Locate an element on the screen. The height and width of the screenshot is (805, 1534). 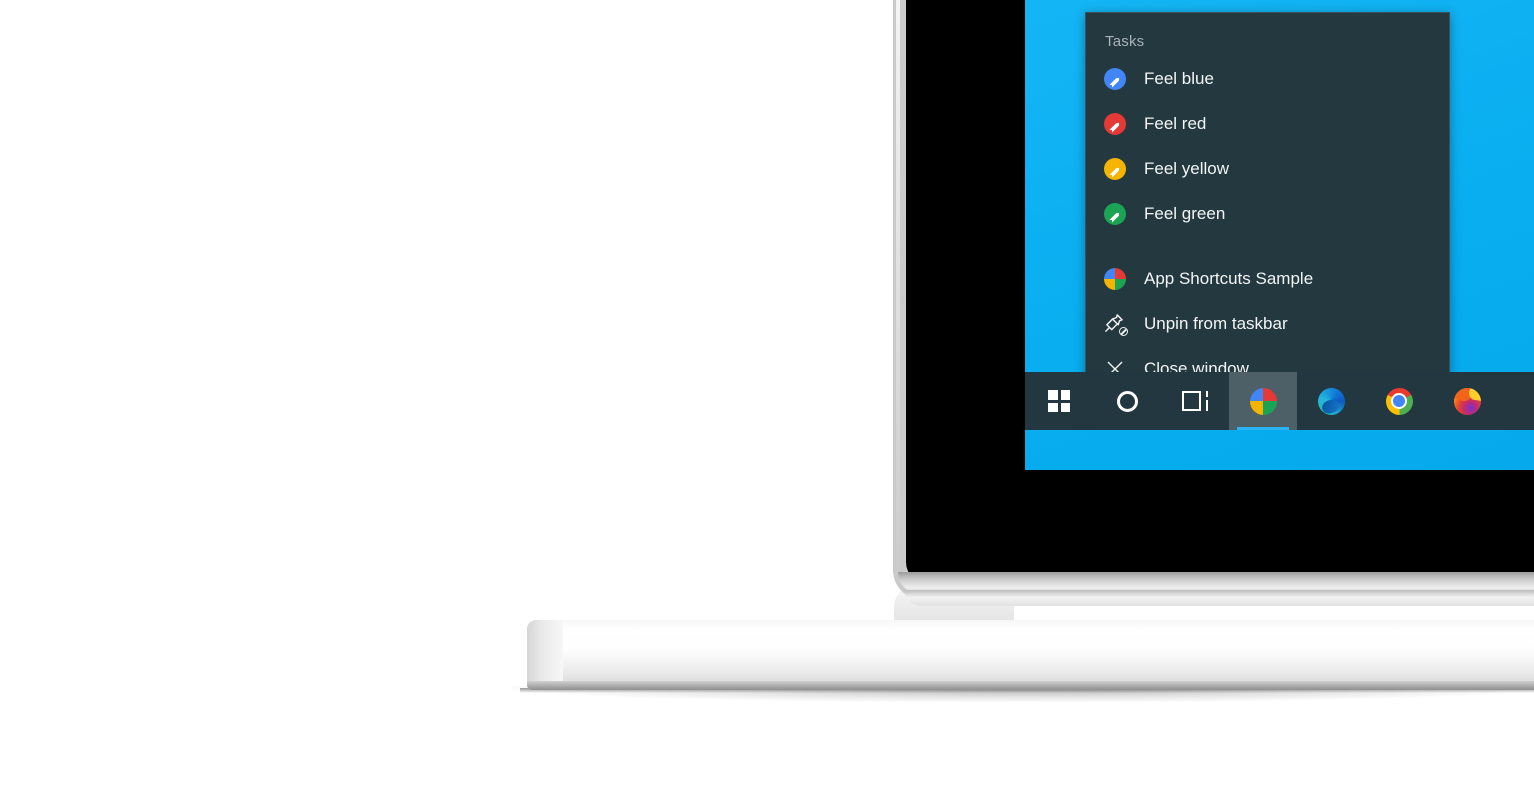
taskbar-button-task-view is located at coordinates (1195, 401).